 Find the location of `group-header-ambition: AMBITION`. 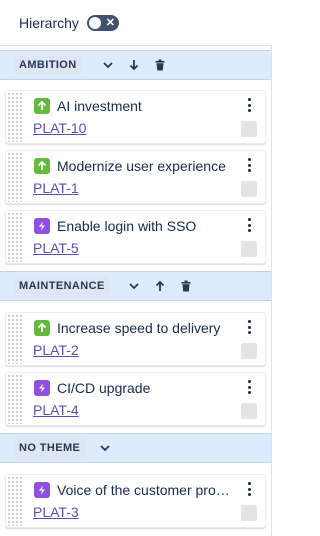

group-header-ambition: AMBITION is located at coordinates (136, 65).